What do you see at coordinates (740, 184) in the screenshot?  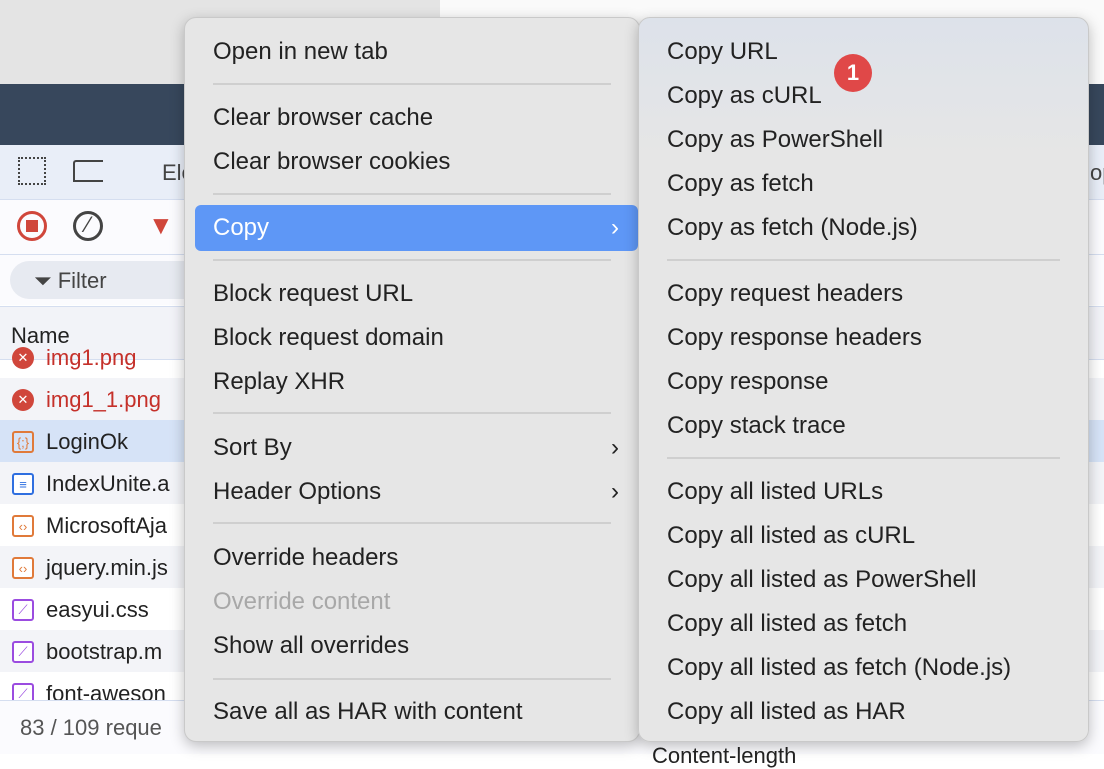 I see `menu-item-copy-as-fetch: Copy as fetch` at bounding box center [740, 184].